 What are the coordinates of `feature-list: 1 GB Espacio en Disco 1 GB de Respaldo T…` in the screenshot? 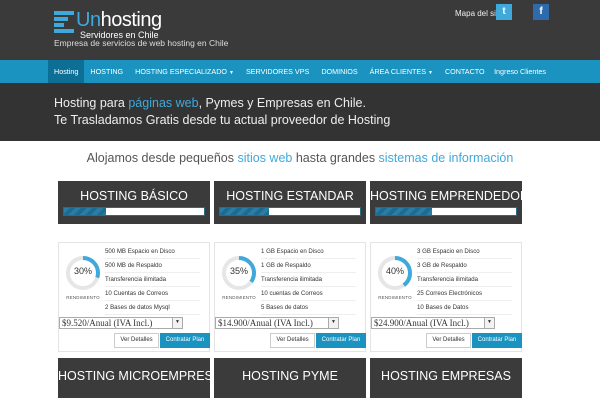 It's located at (308, 280).